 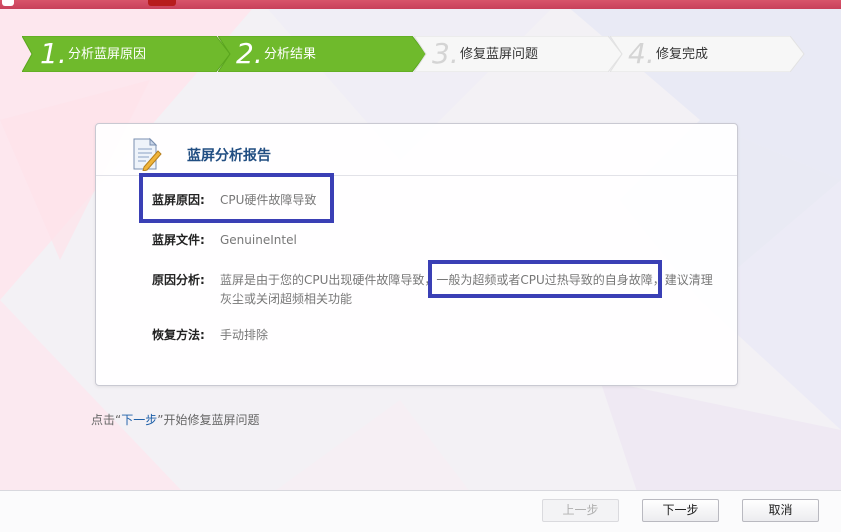 I want to click on step-4: 4. 修复完成, so click(x=708, y=54).